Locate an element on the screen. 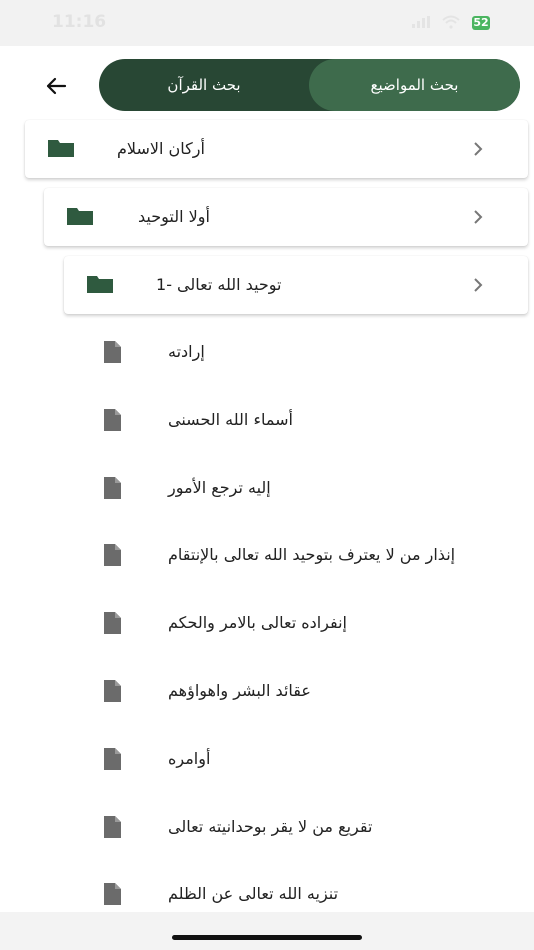  list-item: أوامره is located at coordinates (306, 759).